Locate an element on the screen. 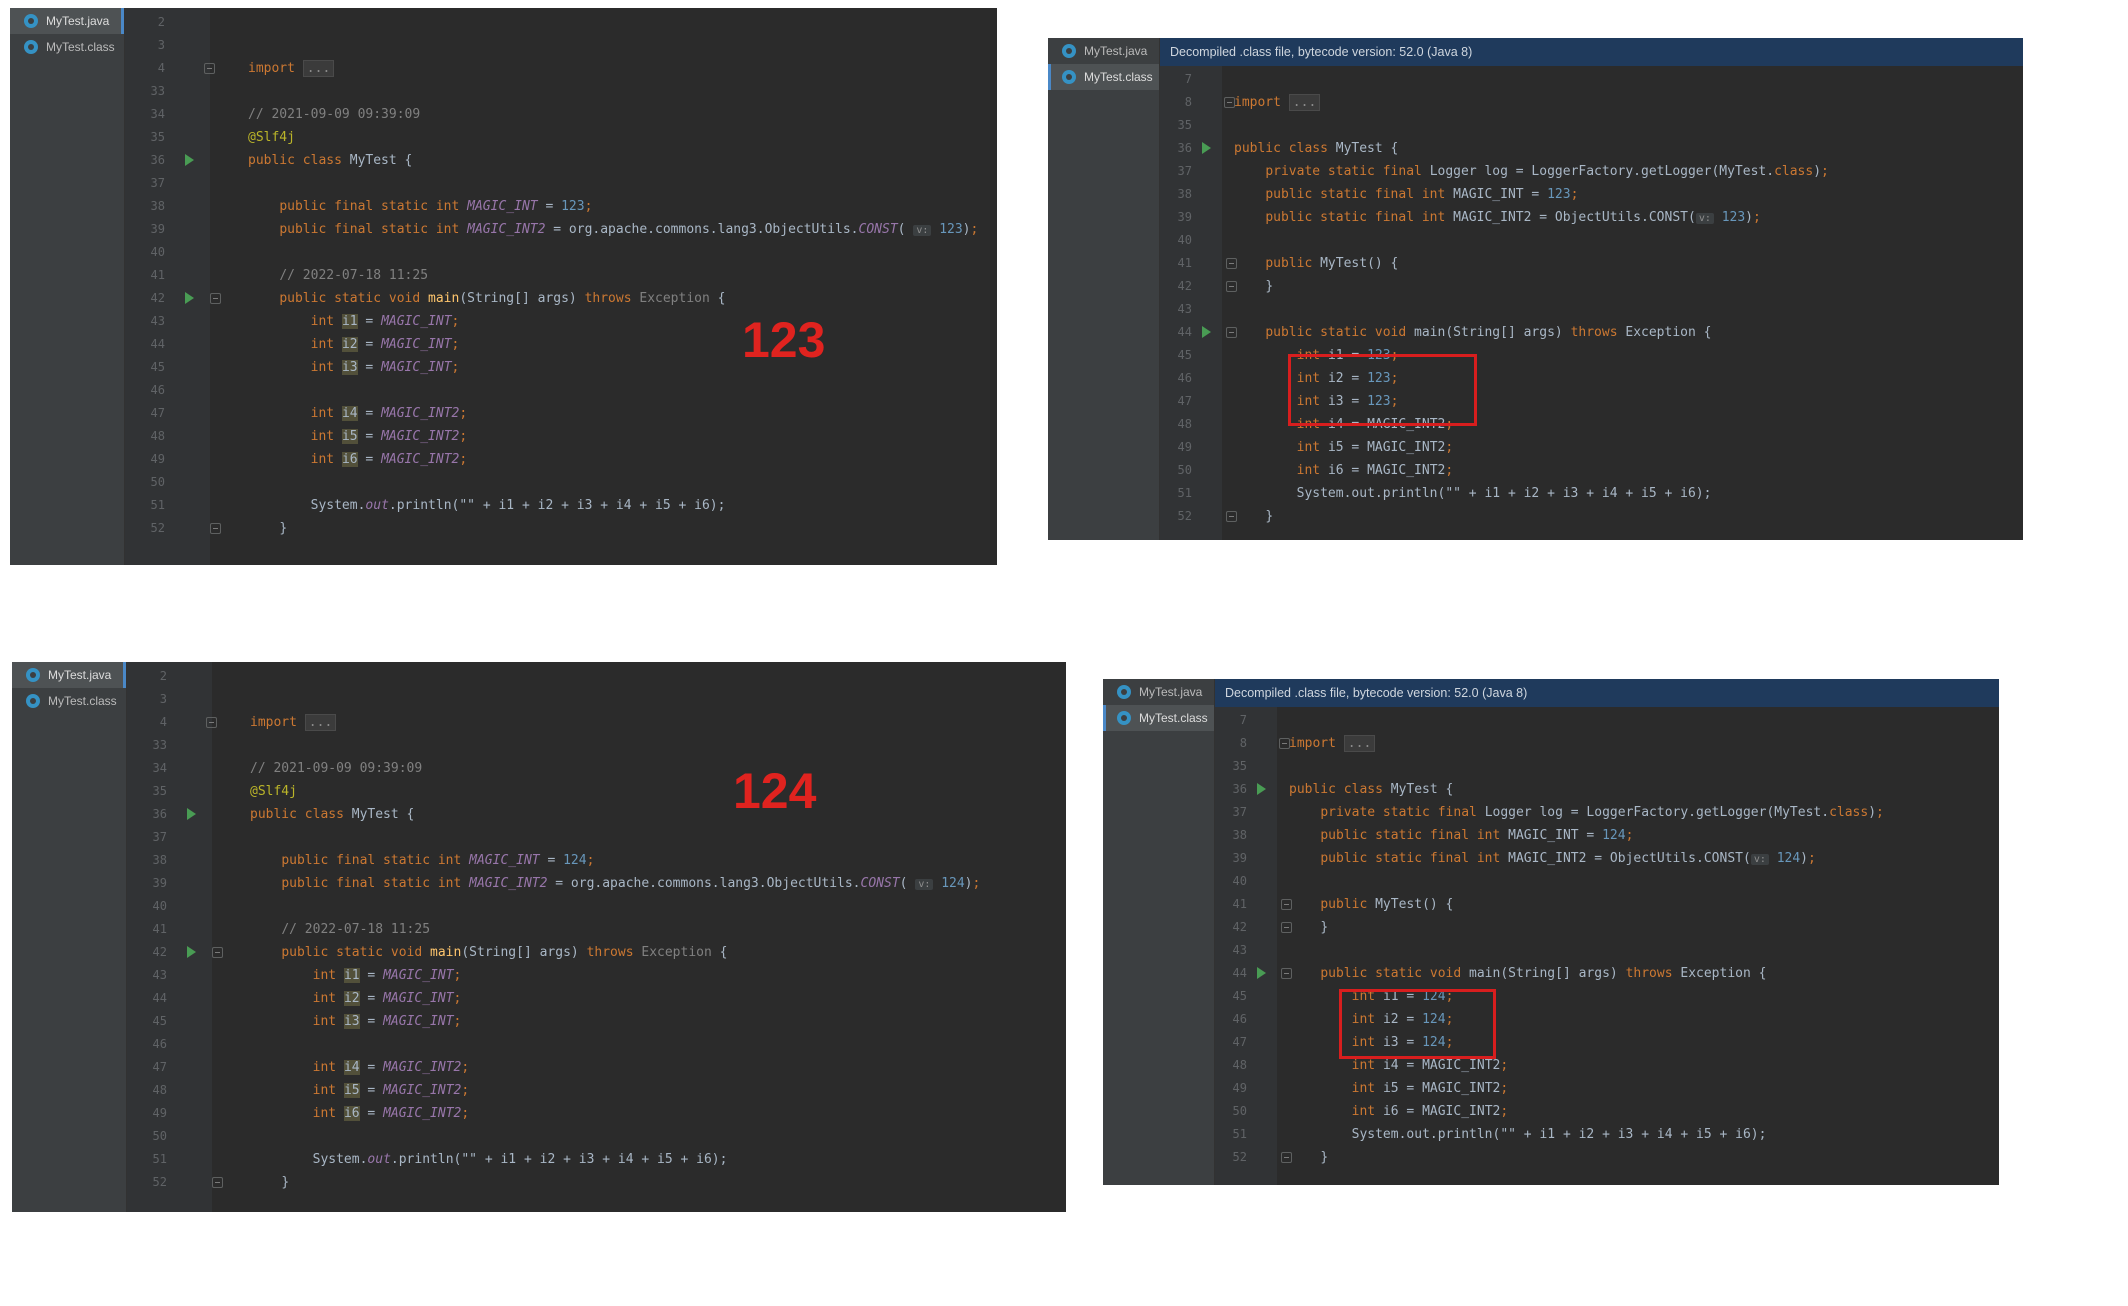  line-number: 46 is located at coordinates (159, 1044).